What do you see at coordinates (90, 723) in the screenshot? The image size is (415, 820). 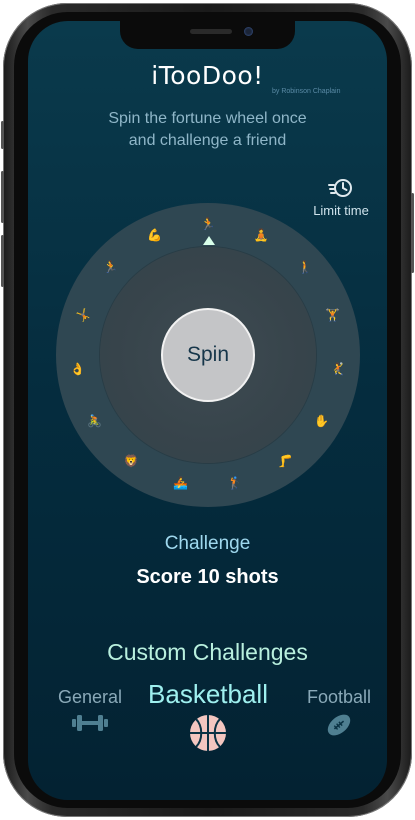 I see `dumbbell-icon` at bounding box center [90, 723].